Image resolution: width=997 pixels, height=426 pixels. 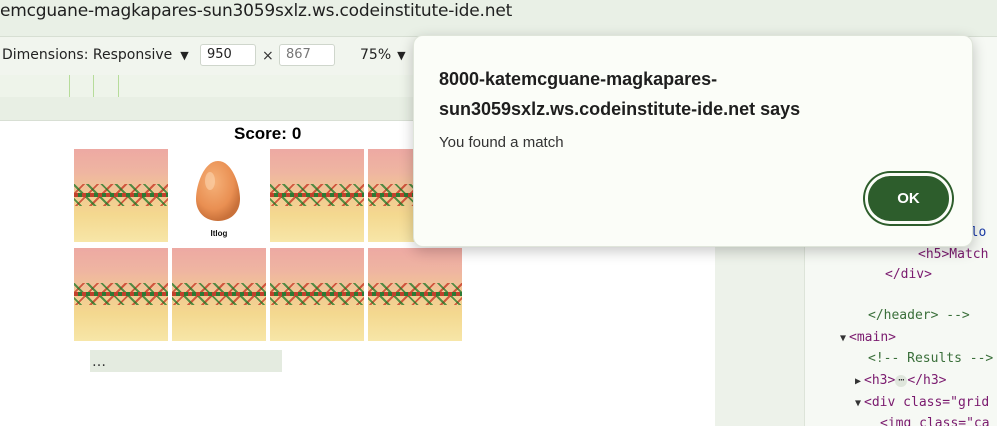 I want to click on egg-icon, so click(x=218, y=191).